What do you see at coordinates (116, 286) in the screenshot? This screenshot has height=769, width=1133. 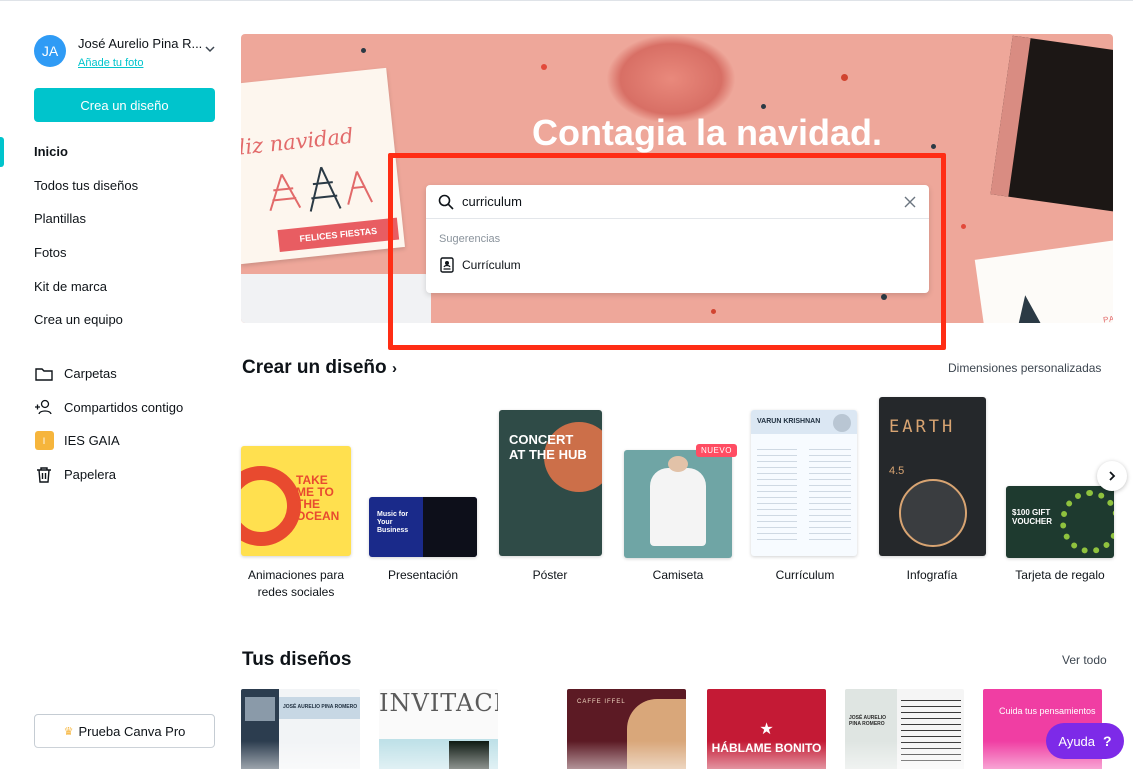 I see `sidebar-item-brand-kit: Kit de marca` at bounding box center [116, 286].